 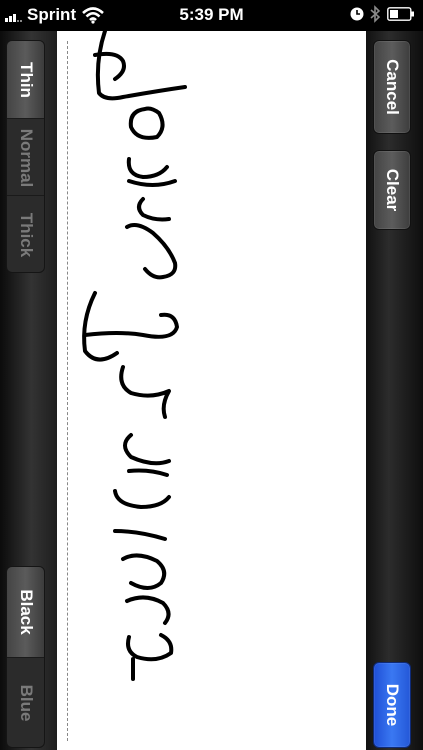 I want to click on cancel-button: Cancel, so click(x=392, y=87).